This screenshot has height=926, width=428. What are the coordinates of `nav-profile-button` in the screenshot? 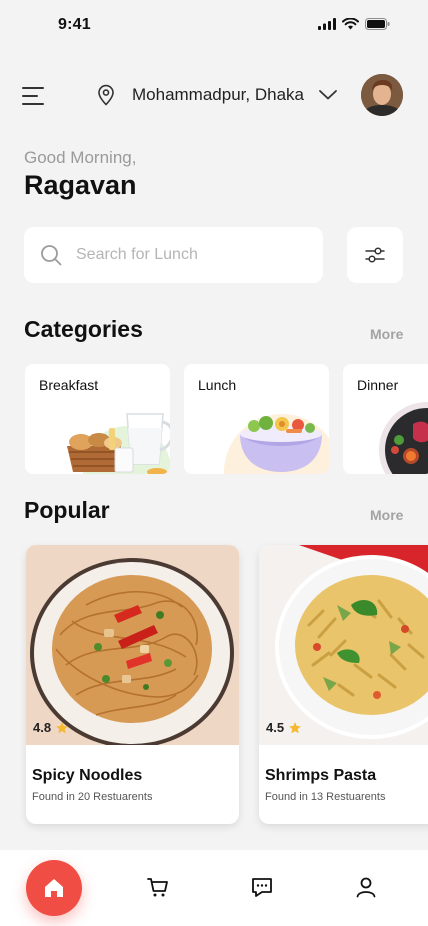 It's located at (366, 887).